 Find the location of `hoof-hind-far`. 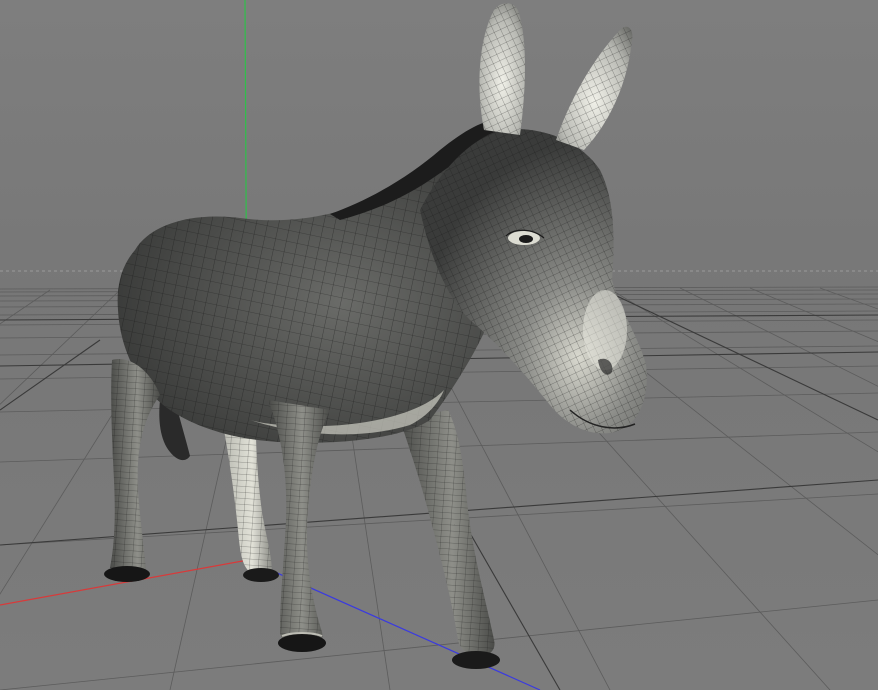

hoof-hind-far is located at coordinates (261, 575).